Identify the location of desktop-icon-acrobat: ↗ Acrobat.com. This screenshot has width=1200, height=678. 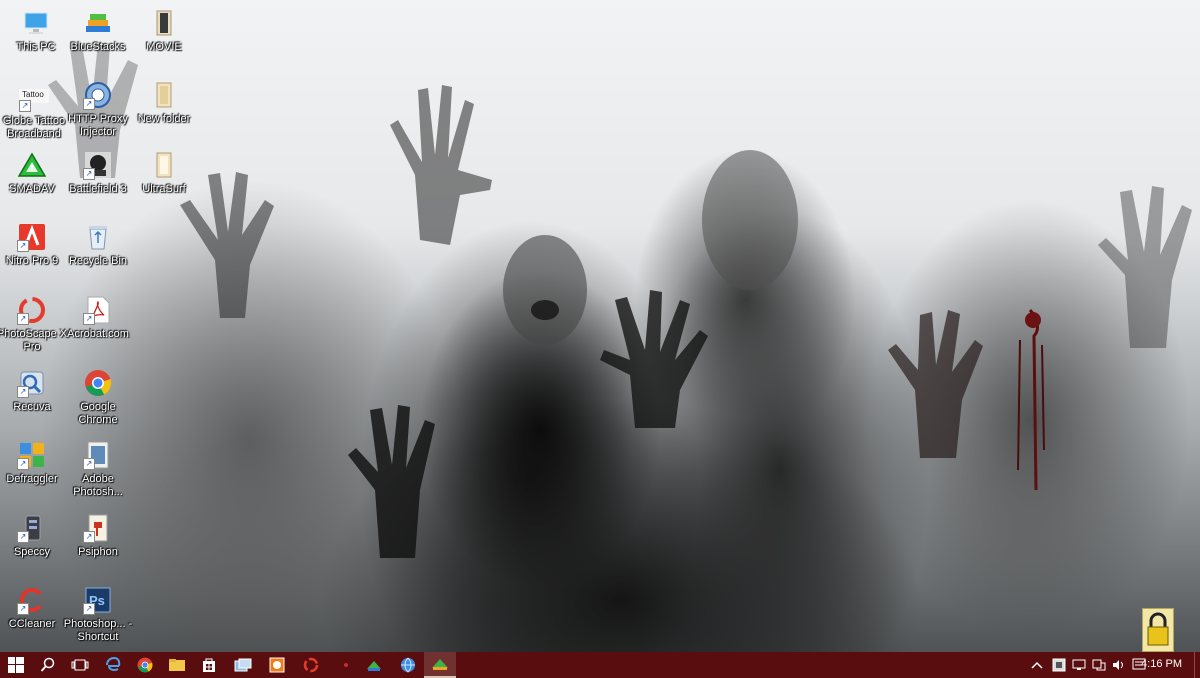
(98, 318).